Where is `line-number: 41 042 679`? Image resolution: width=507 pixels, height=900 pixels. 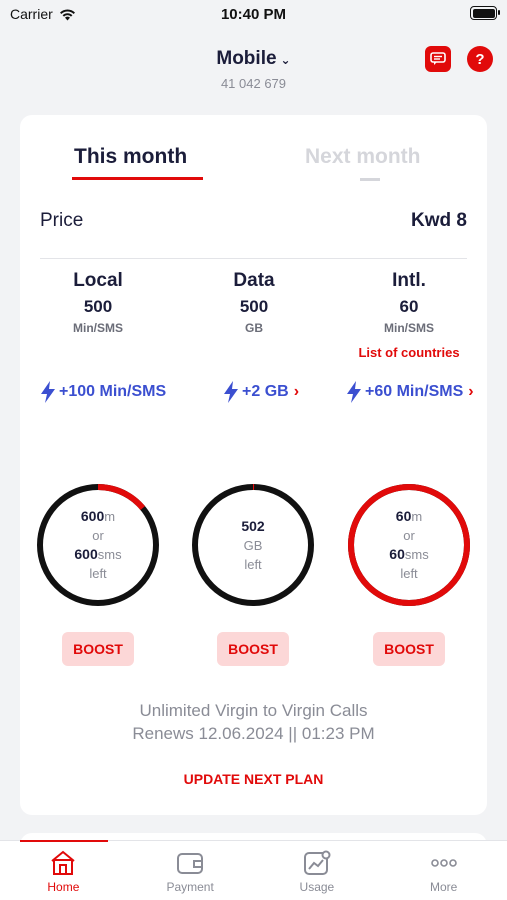 line-number: 41 042 679 is located at coordinates (253, 83).